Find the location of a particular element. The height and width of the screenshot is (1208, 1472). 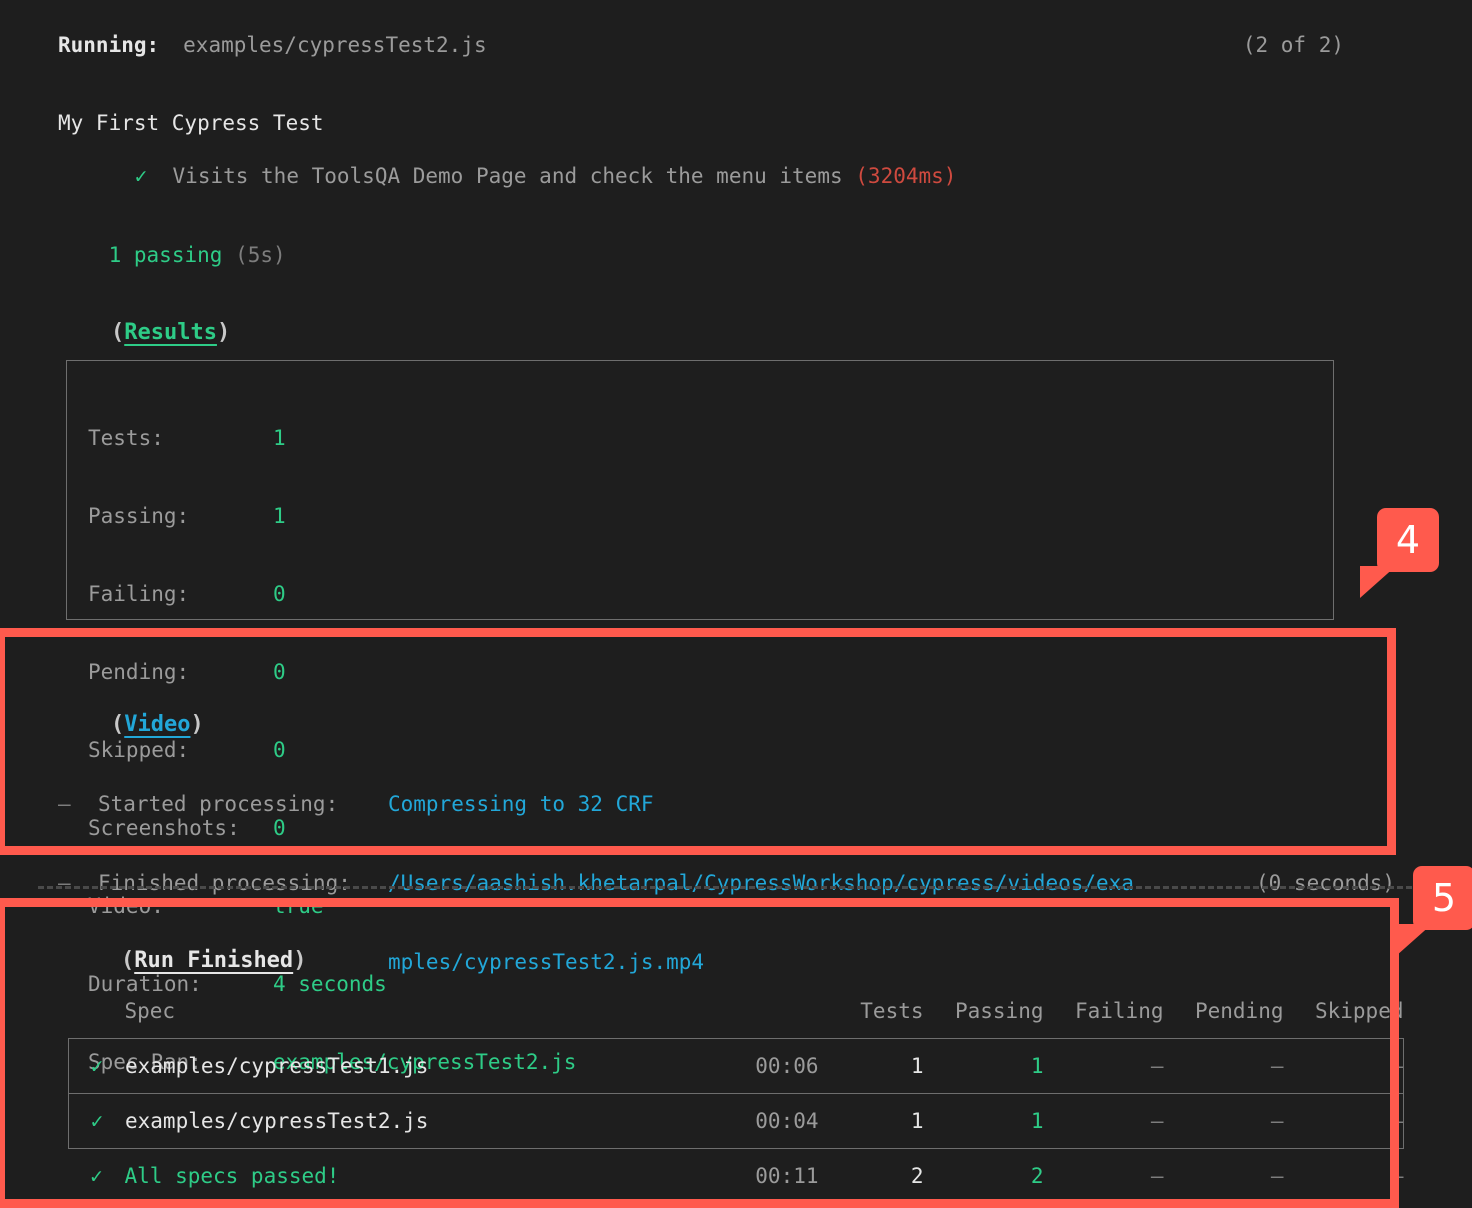

results-key: Pending: is located at coordinates (139, 672).